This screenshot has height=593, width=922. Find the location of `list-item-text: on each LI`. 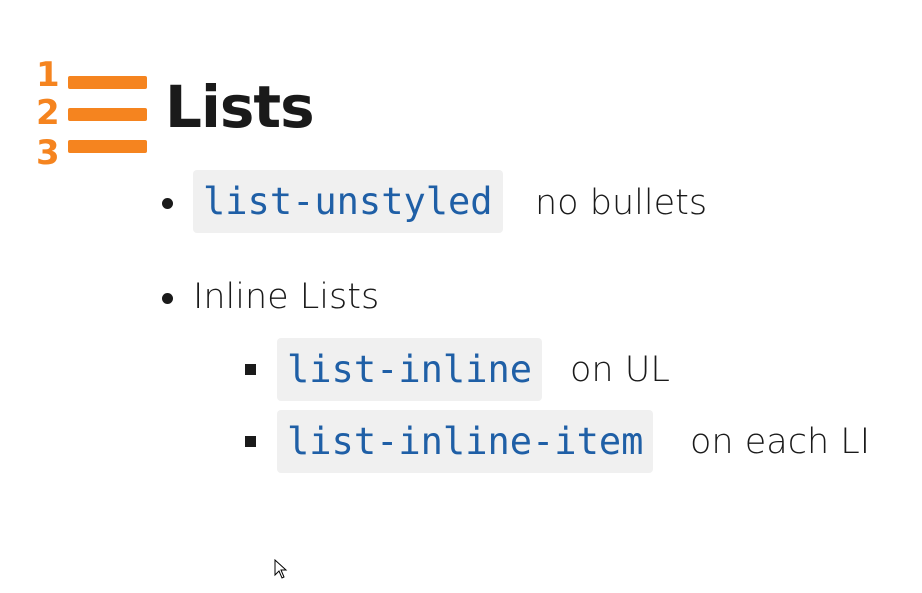

list-item-text: on each LI is located at coordinates (780, 442).